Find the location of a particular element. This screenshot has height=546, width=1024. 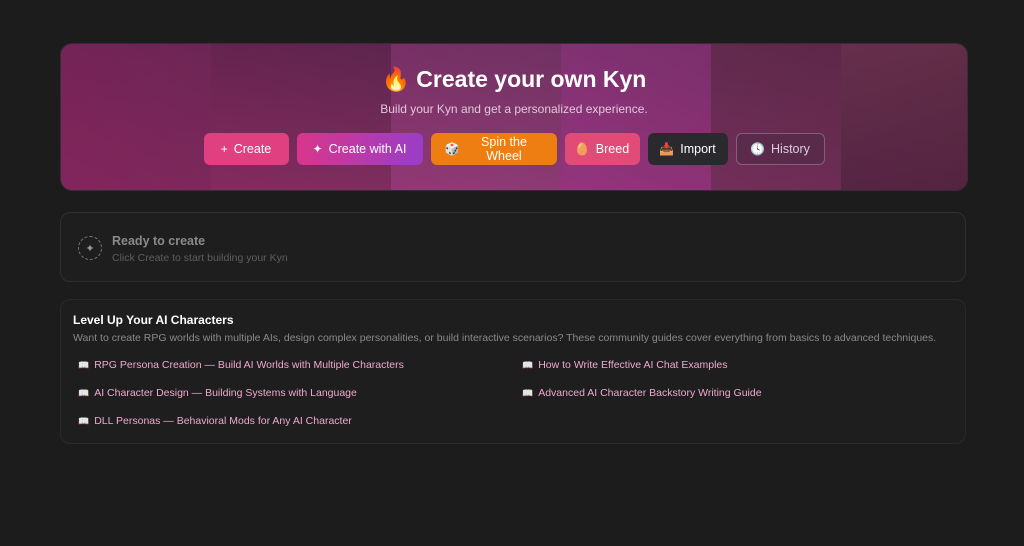

history-label: History is located at coordinates (790, 149).